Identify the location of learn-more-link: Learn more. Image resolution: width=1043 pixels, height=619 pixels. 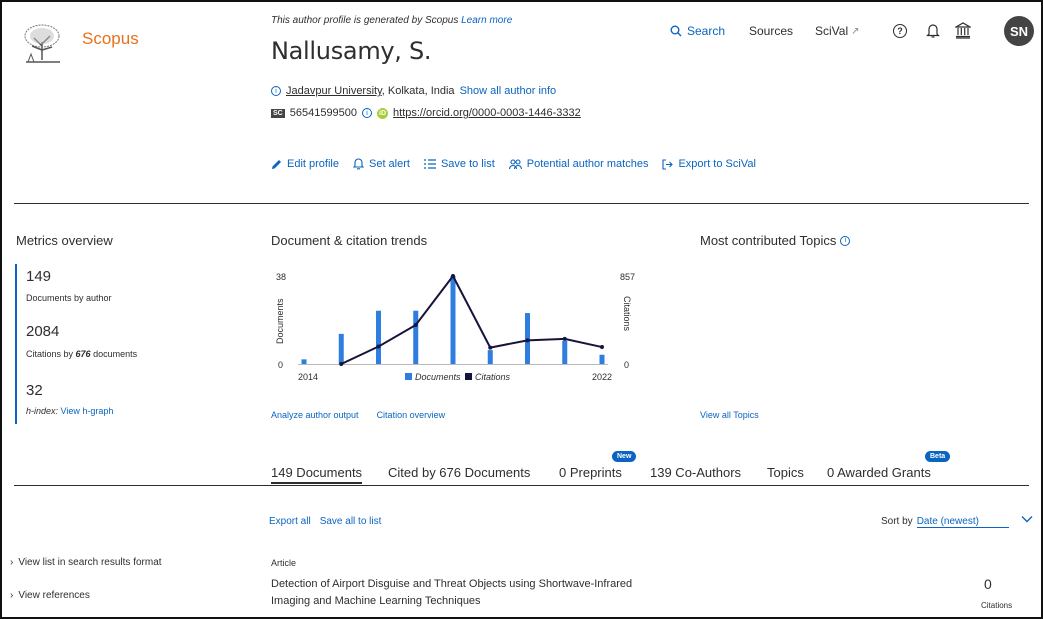
(486, 20).